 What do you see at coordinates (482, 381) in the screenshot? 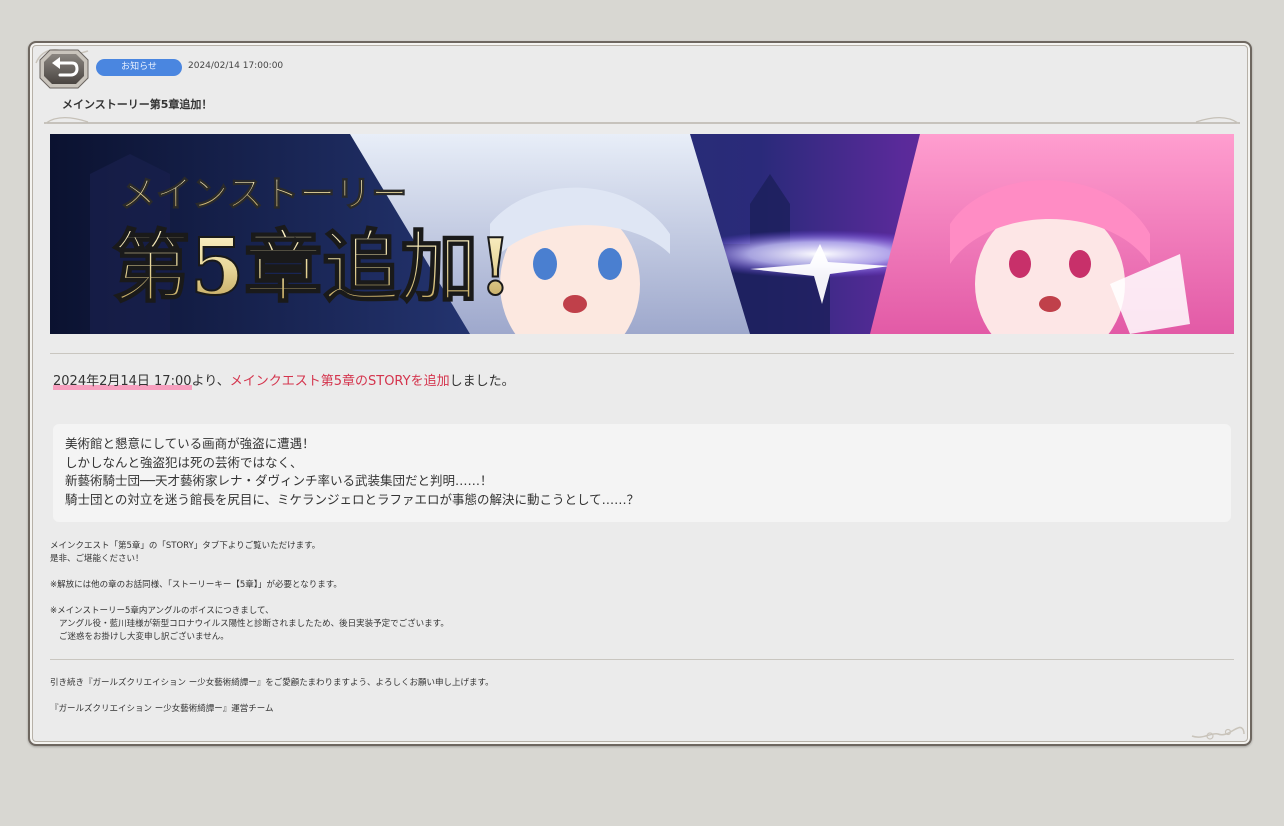
I see `lead-end: しました。` at bounding box center [482, 381].